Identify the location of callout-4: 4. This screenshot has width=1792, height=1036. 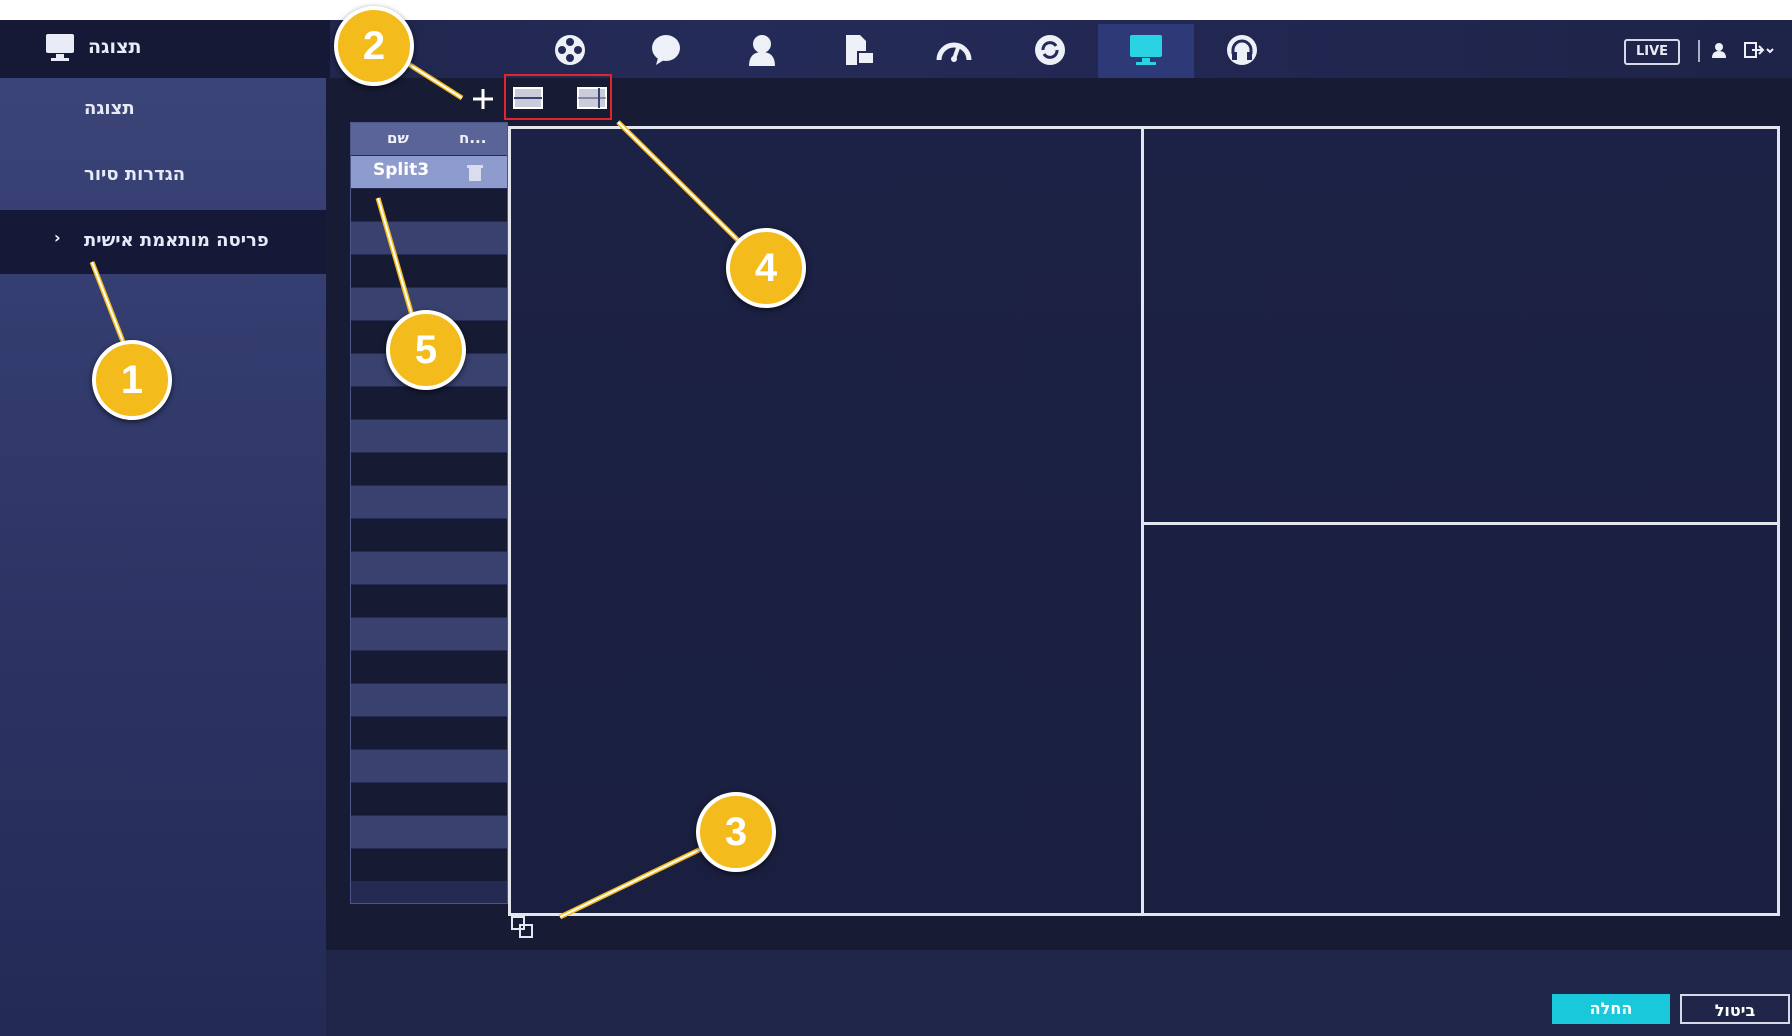
(766, 268).